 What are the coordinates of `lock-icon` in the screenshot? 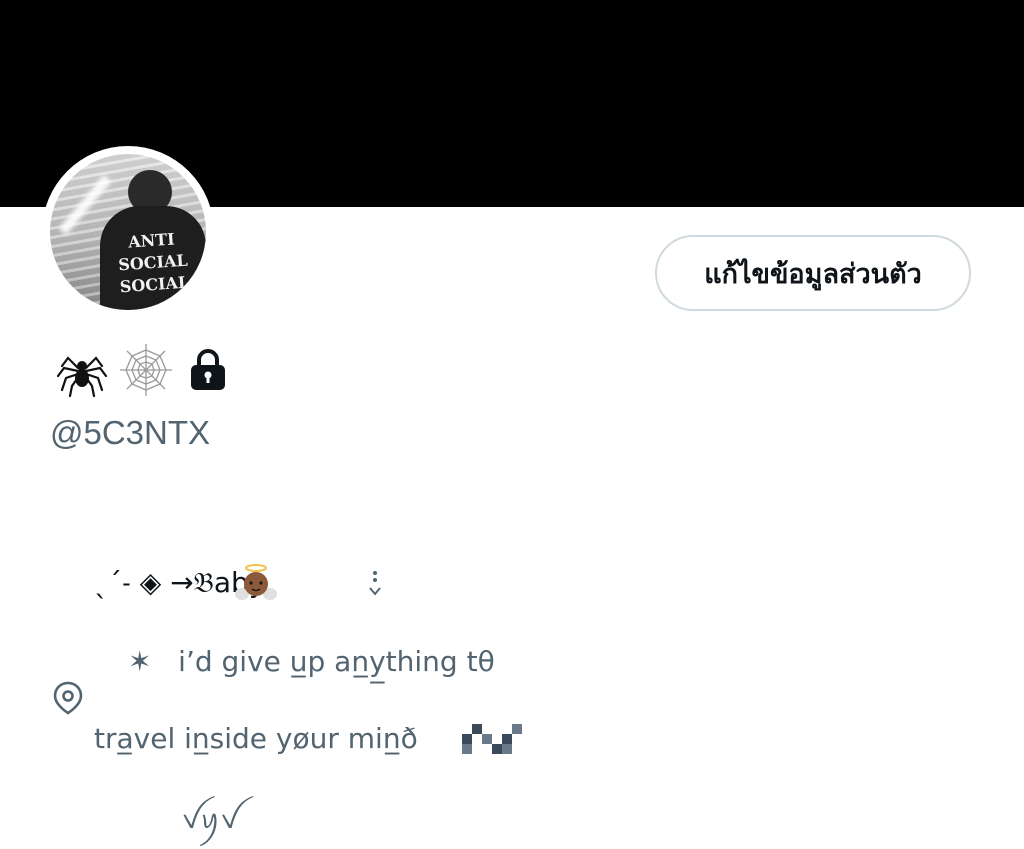 It's located at (208, 369).